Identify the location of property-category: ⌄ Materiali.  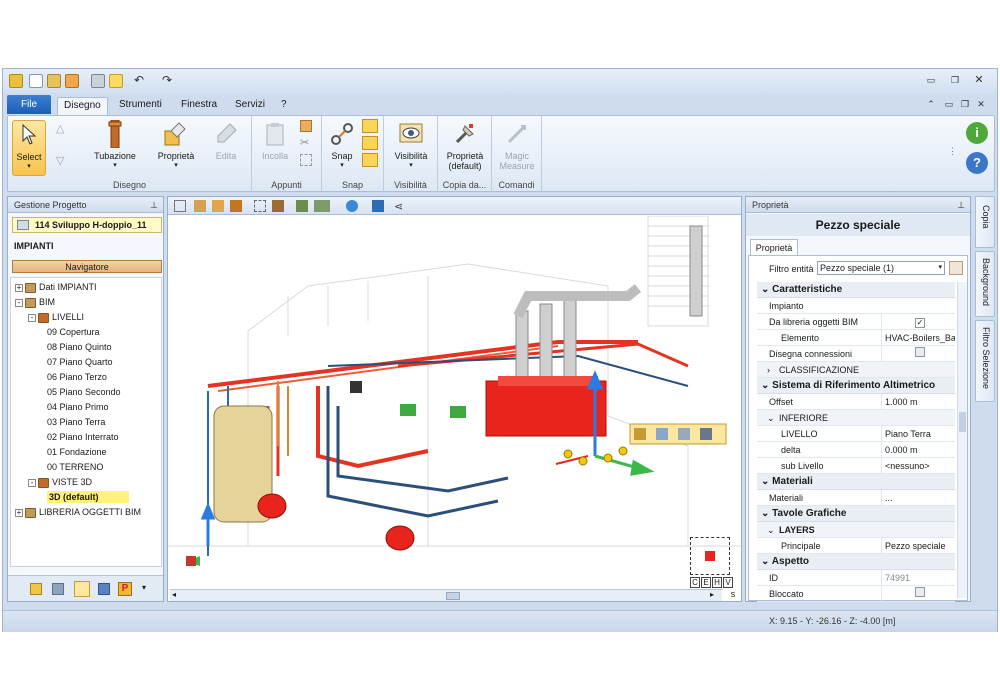
(856, 482).